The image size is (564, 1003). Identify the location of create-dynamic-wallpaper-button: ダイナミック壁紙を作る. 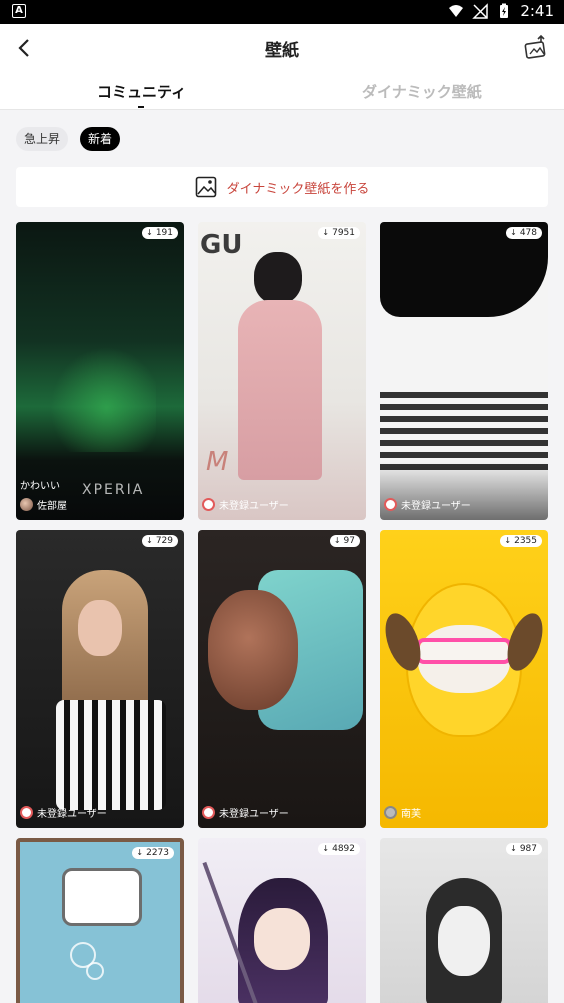
(282, 187).